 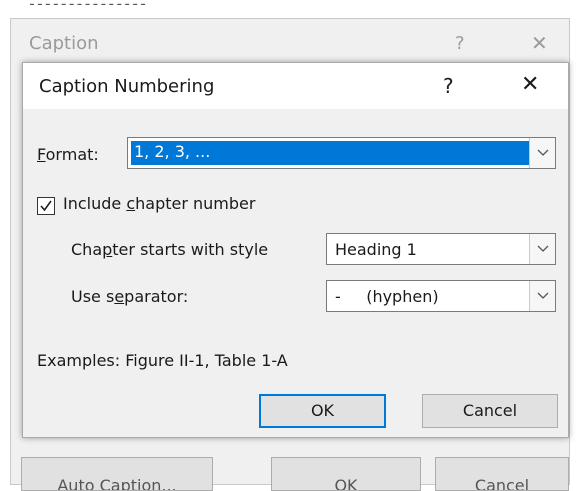 What do you see at coordinates (87, 4) in the screenshot?
I see `background-document-text: ـ ـ ـ ـ ـ ـ ـ ـ ـ ـ ـ ـ ـ ـ ـ` at bounding box center [87, 4].